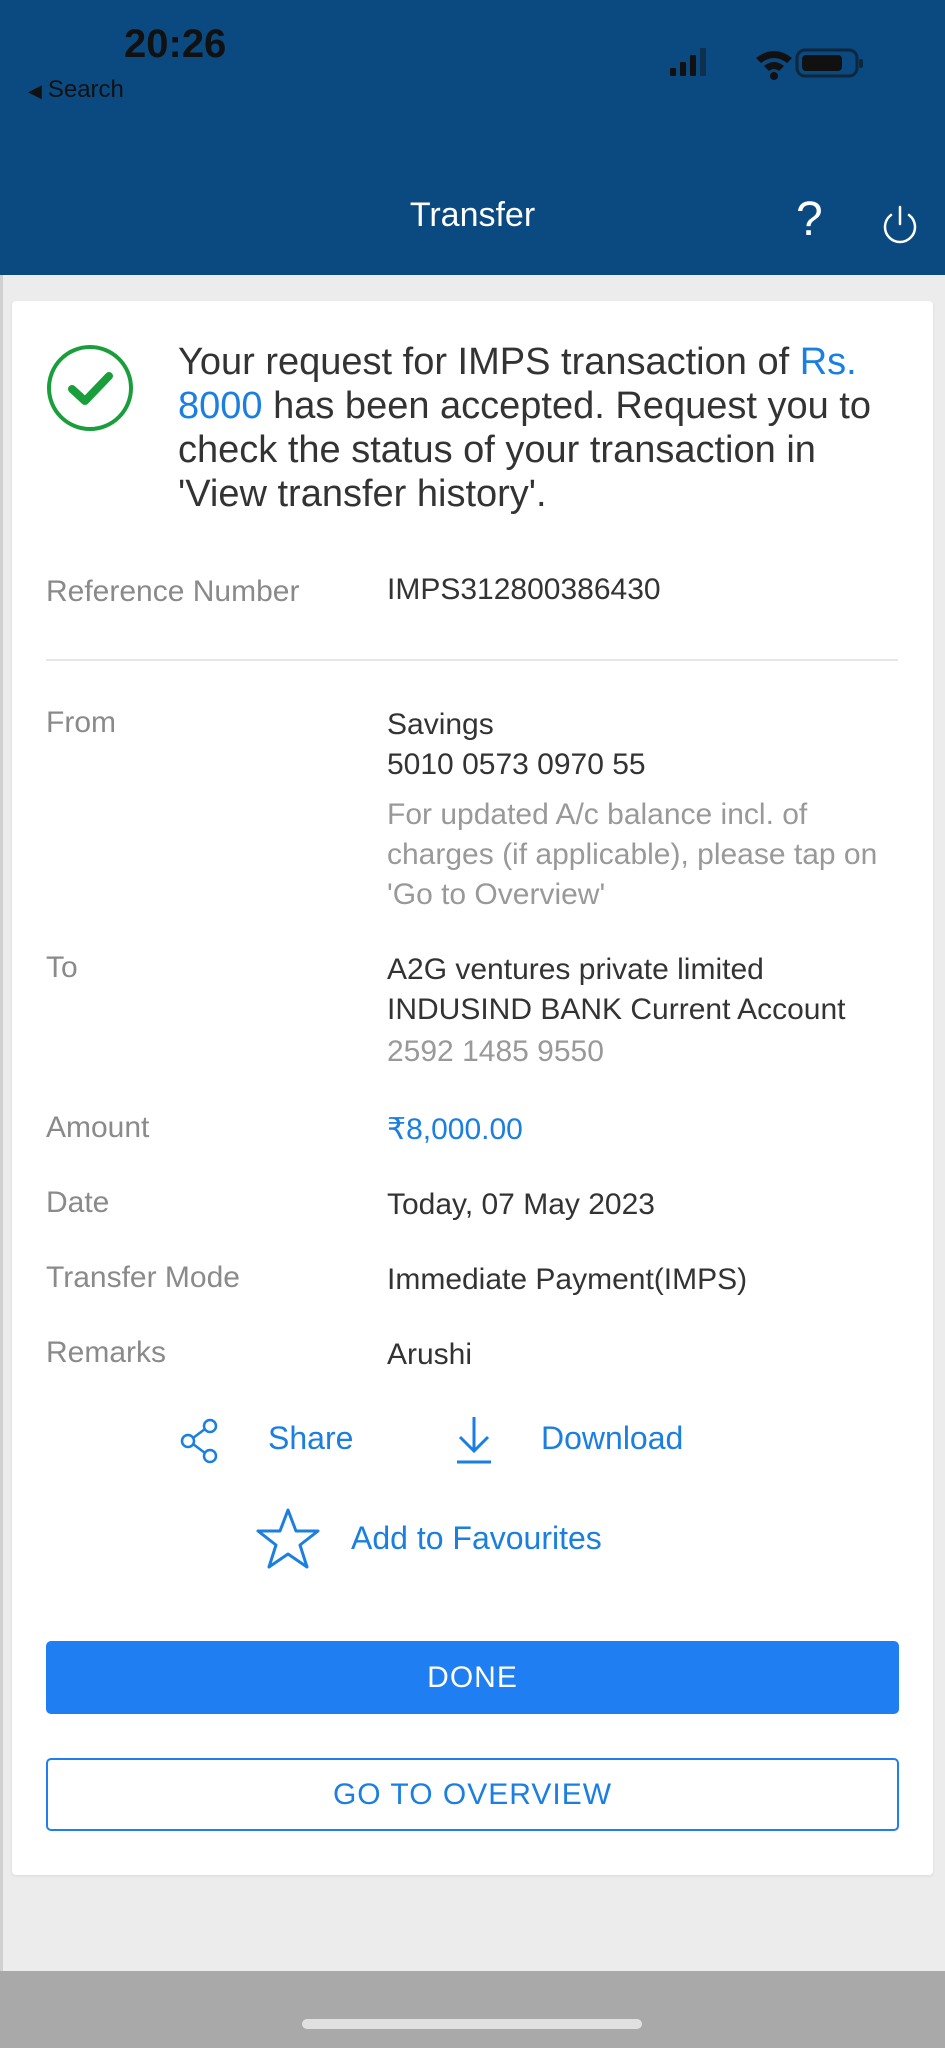 The image size is (945, 2048). Describe the element at coordinates (809, 220) in the screenshot. I see `help-icon: ?` at that location.